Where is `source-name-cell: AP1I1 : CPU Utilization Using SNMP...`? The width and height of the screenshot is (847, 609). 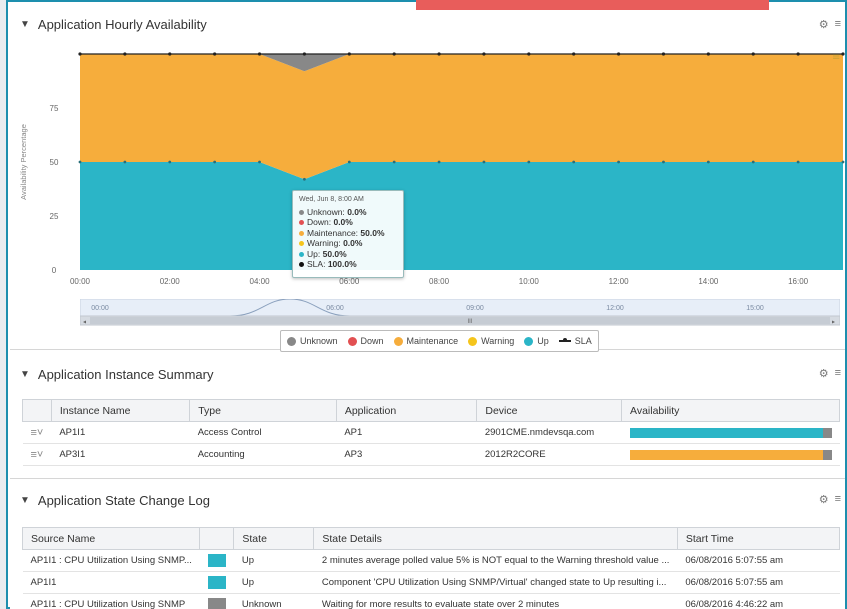 source-name-cell: AP1I1 : CPU Utilization Using SNMP... is located at coordinates (111, 560).